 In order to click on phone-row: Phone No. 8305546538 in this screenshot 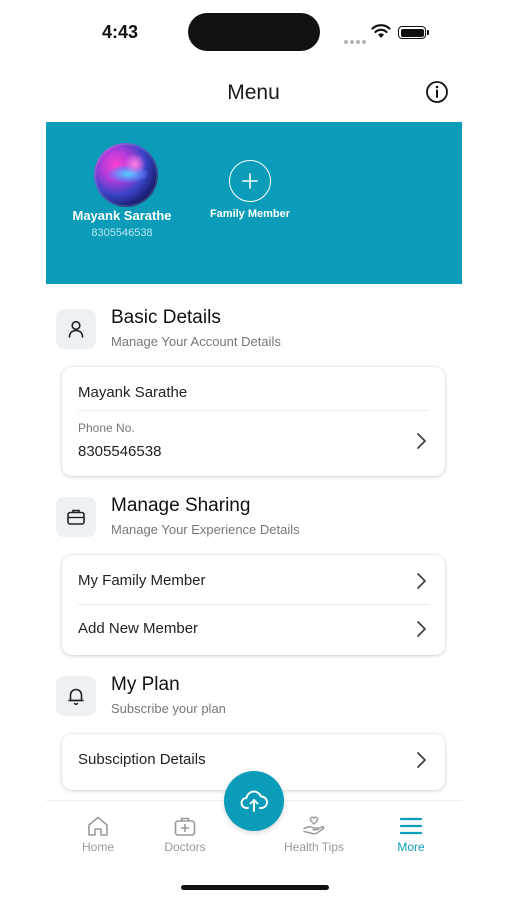, I will do `click(253, 442)`.